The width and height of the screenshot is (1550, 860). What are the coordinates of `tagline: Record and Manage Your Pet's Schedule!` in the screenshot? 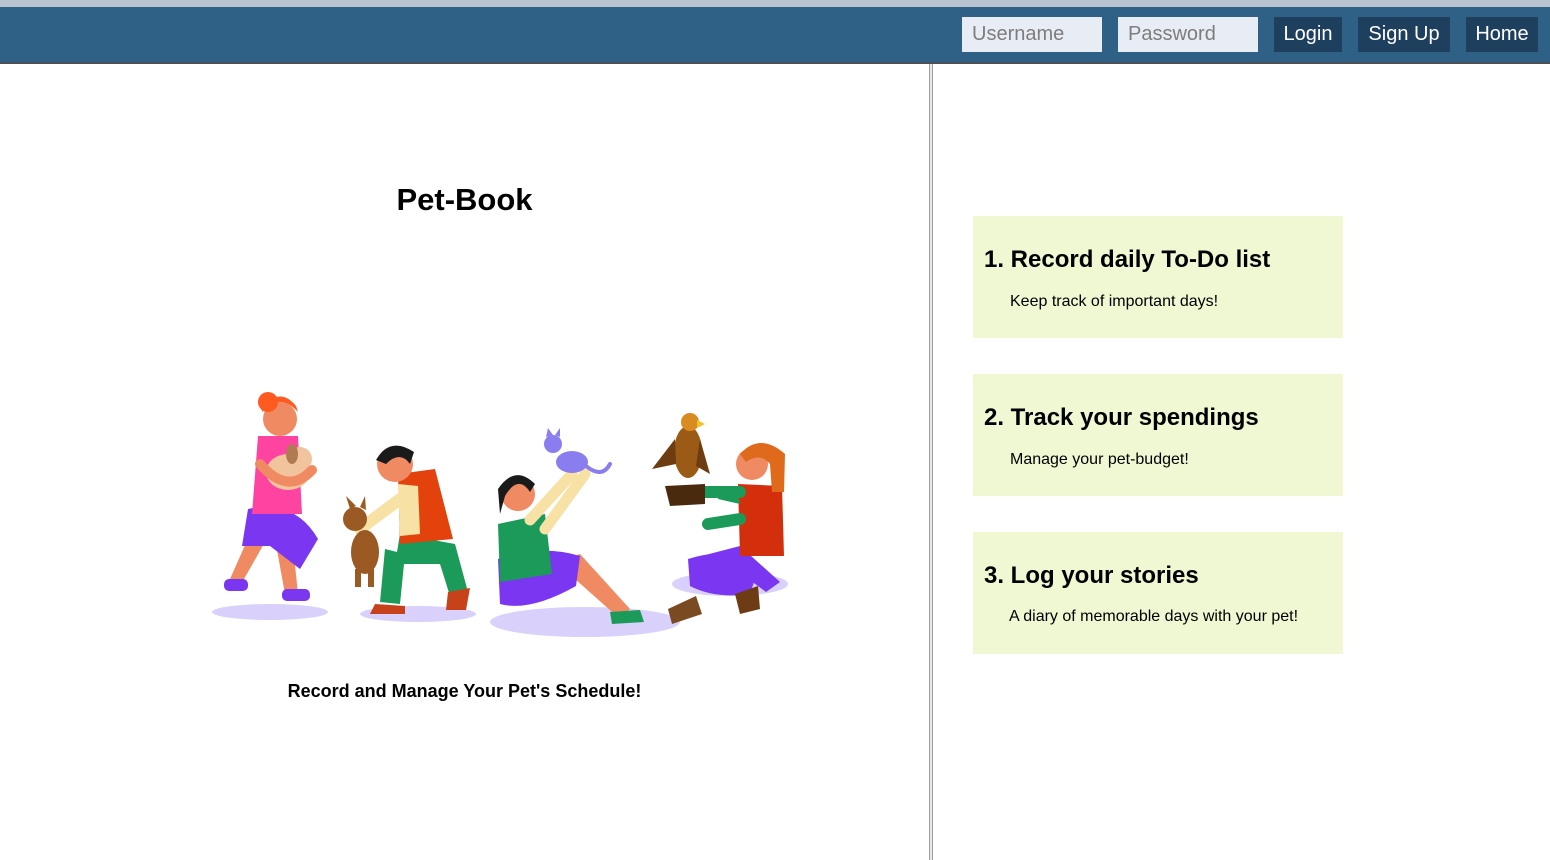 It's located at (464, 691).